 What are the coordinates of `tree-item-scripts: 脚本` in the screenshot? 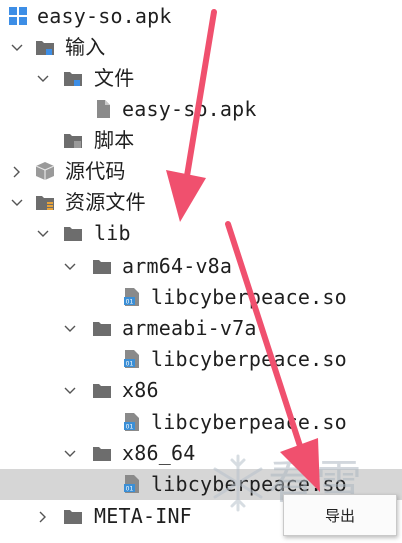 It's located at (201, 140).